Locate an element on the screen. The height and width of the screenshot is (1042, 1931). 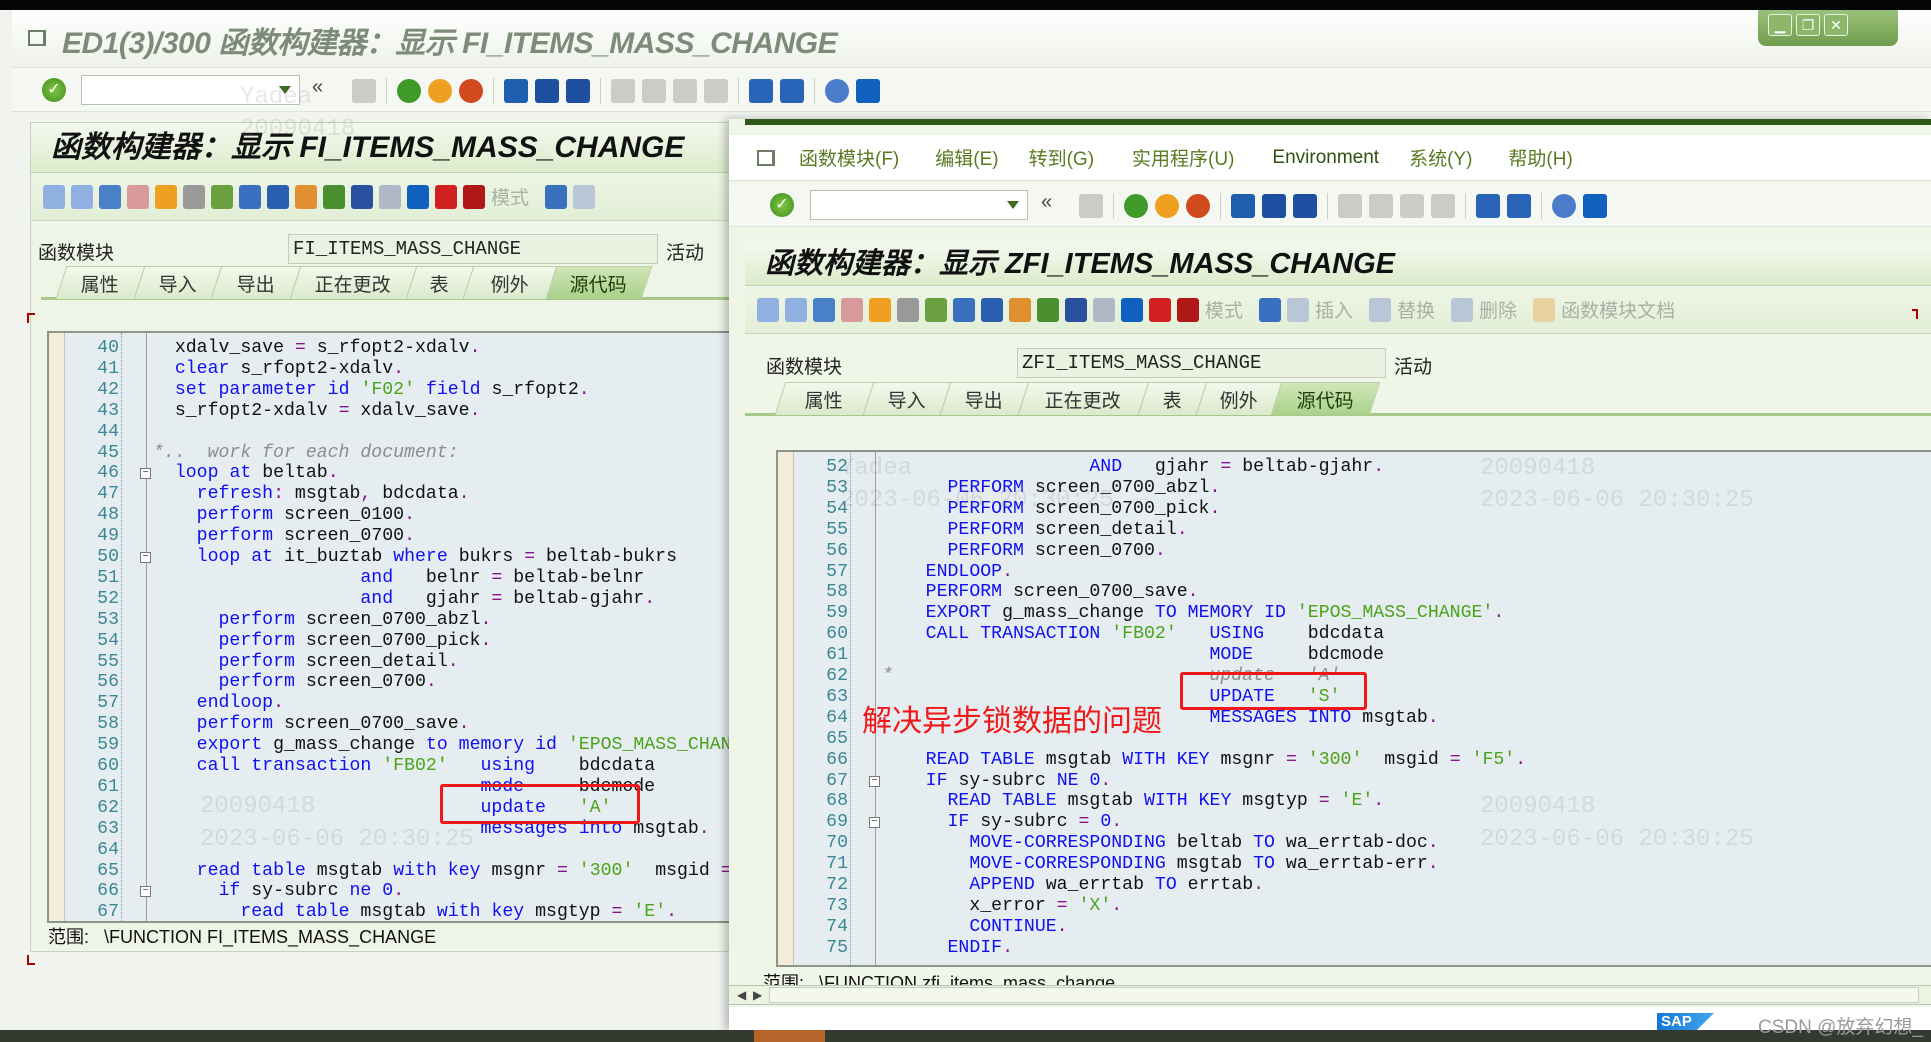
code-line: and gjahr = beltab-gjahr. is located at coordinates (404, 599).